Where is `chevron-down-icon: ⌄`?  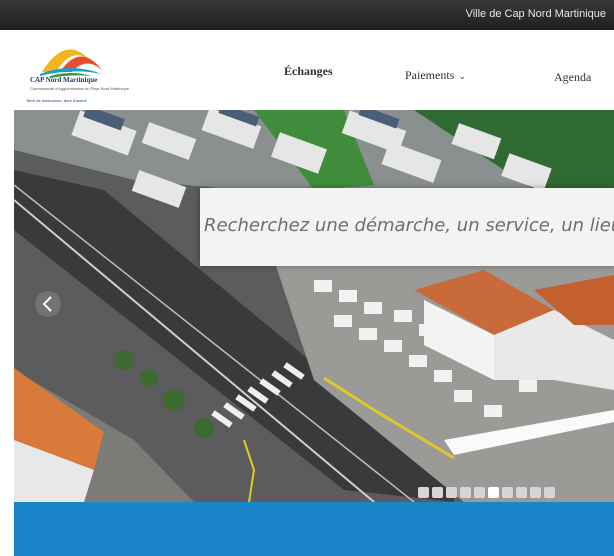 chevron-down-icon: ⌄ is located at coordinates (462, 76).